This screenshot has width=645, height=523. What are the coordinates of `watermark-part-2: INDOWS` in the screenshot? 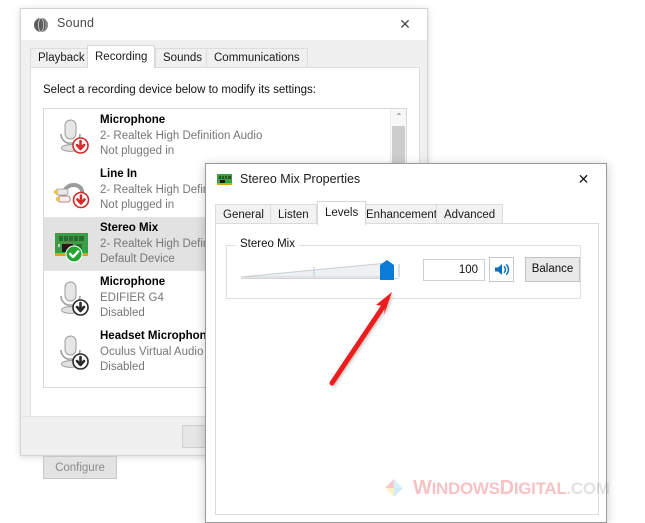 It's located at (465, 488).